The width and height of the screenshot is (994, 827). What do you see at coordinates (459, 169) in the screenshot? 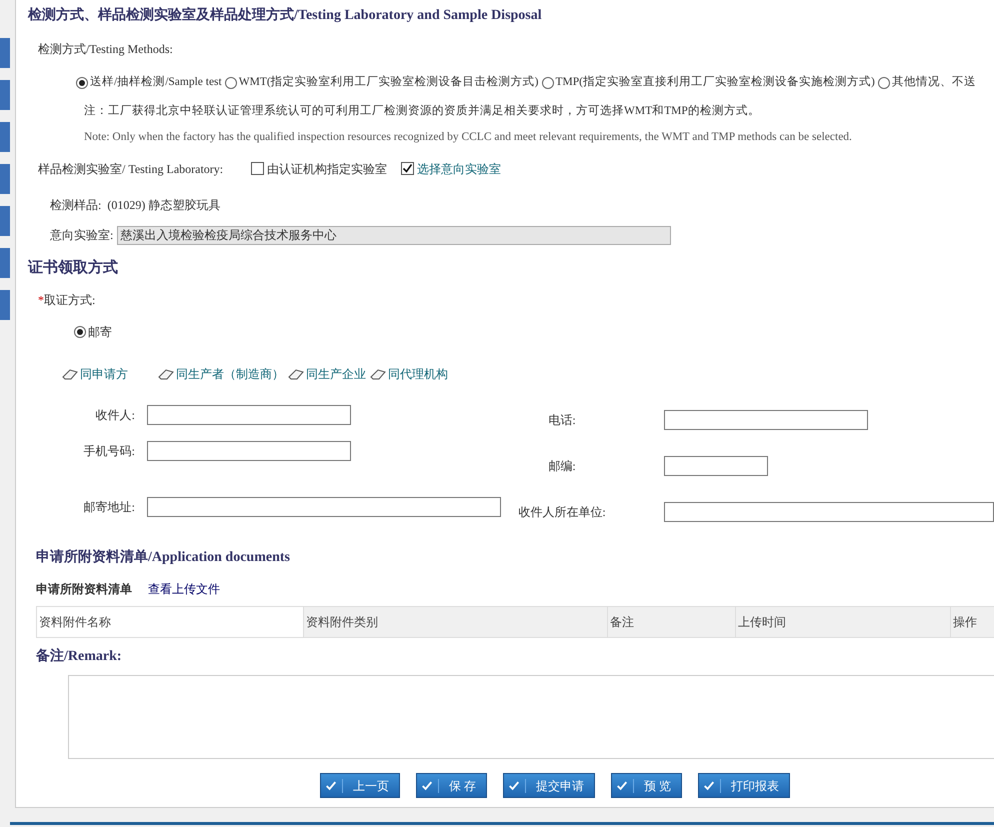
I see `checkbox-label: 选择意向实验室` at bounding box center [459, 169].